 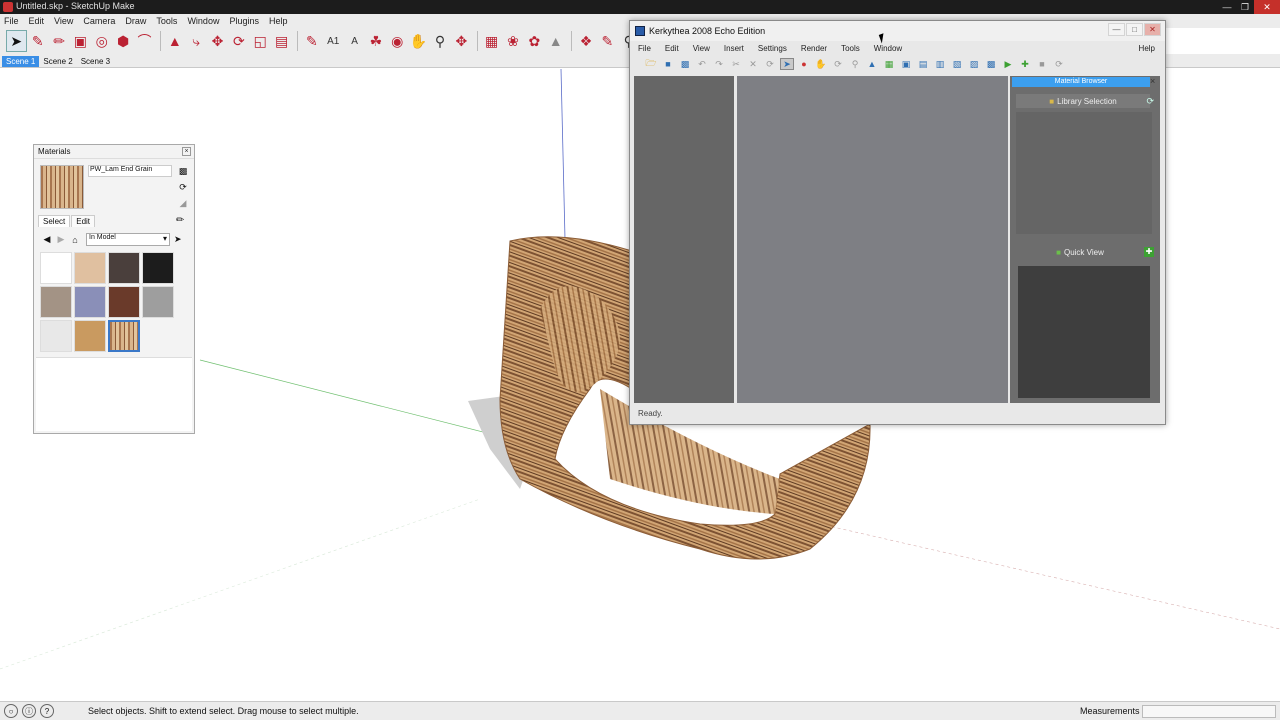 What do you see at coordinates (178, 239) in the screenshot?
I see `details-arrow-icon: ➤` at bounding box center [178, 239].